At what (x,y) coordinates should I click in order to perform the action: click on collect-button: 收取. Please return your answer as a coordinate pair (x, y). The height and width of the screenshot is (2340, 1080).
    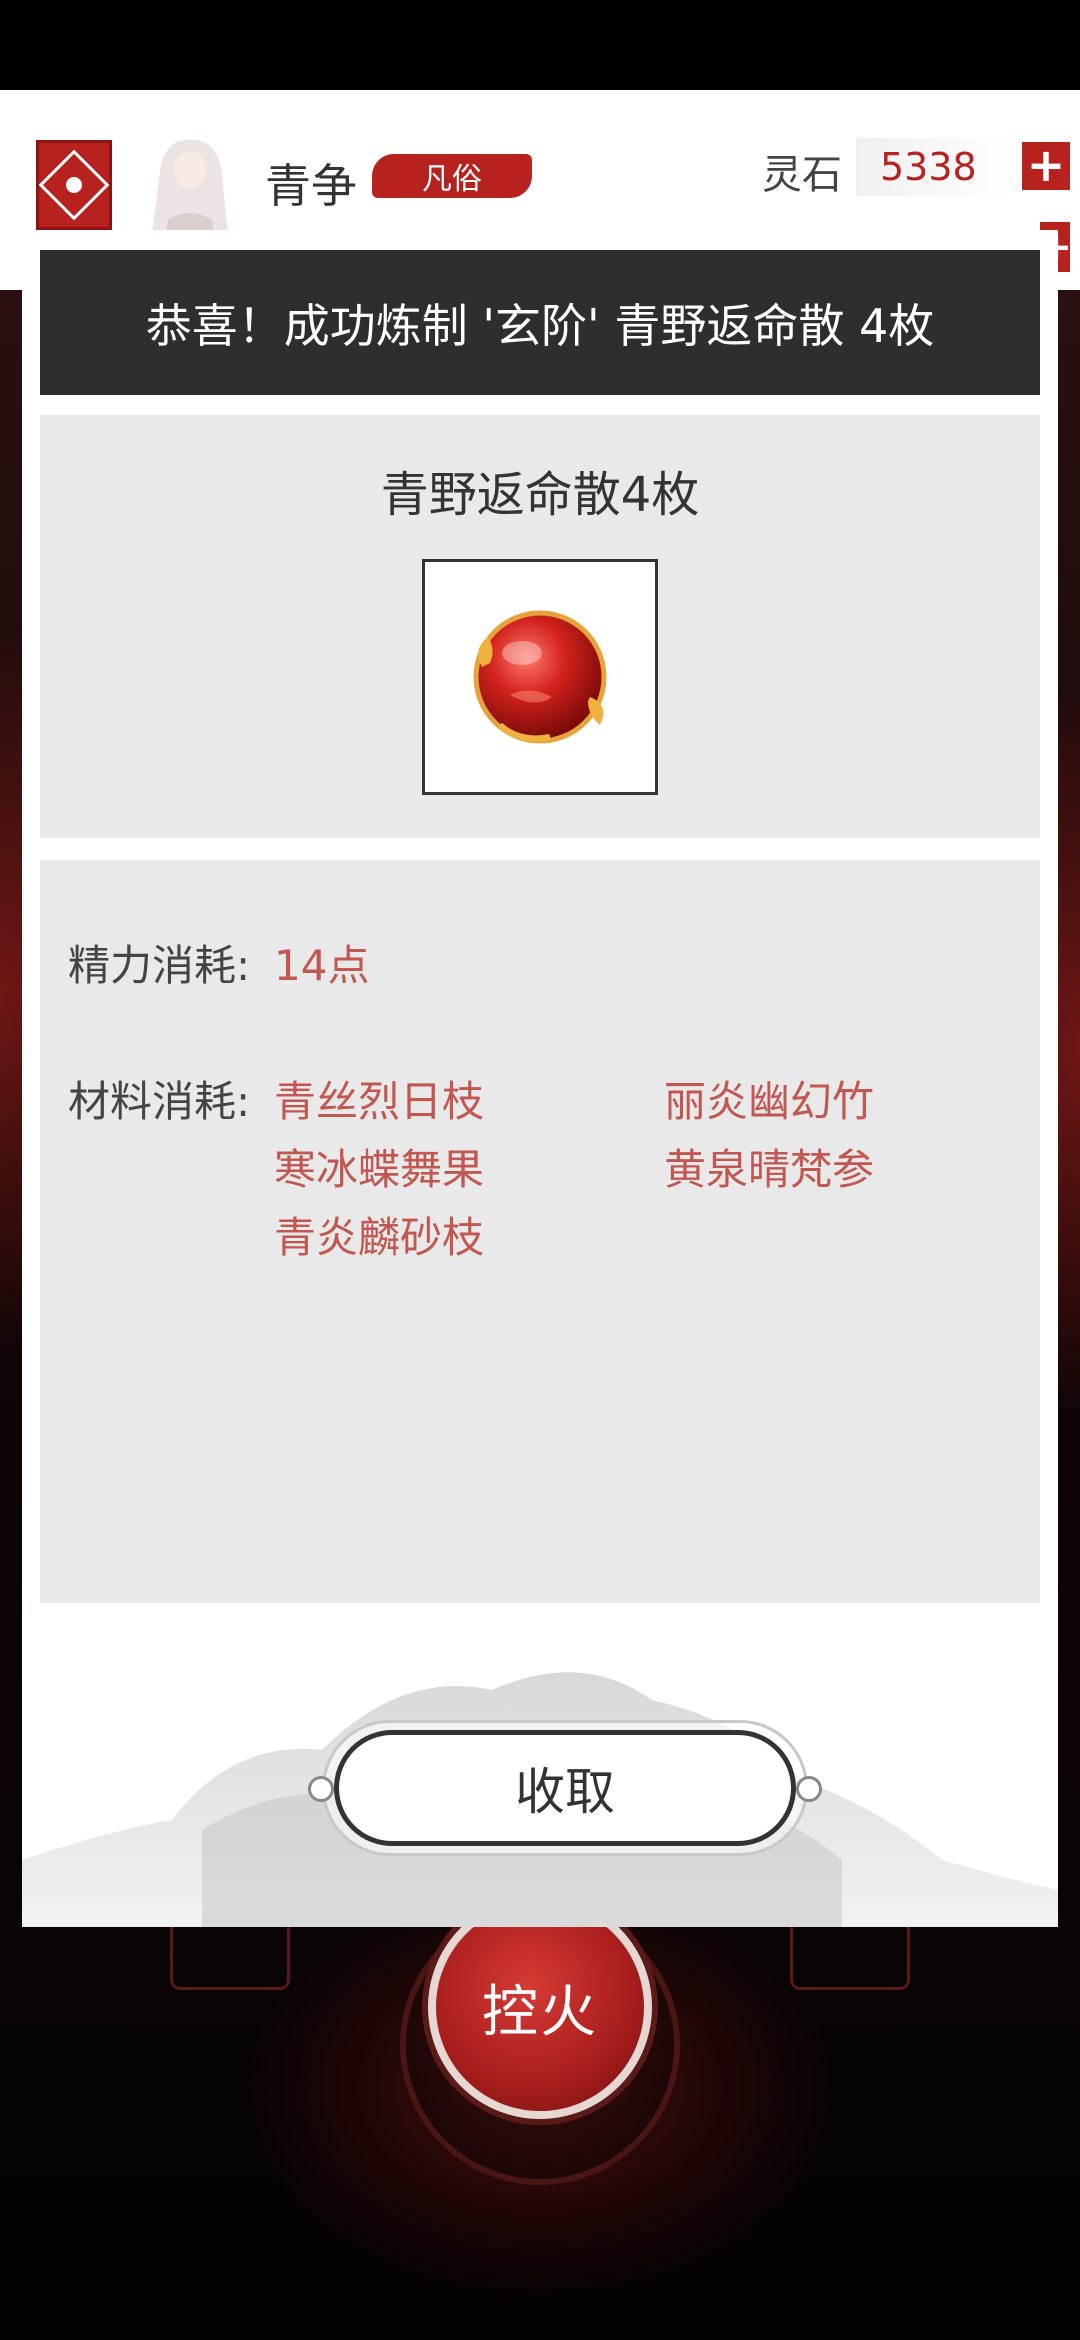
    Looking at the image, I should click on (565, 1788).